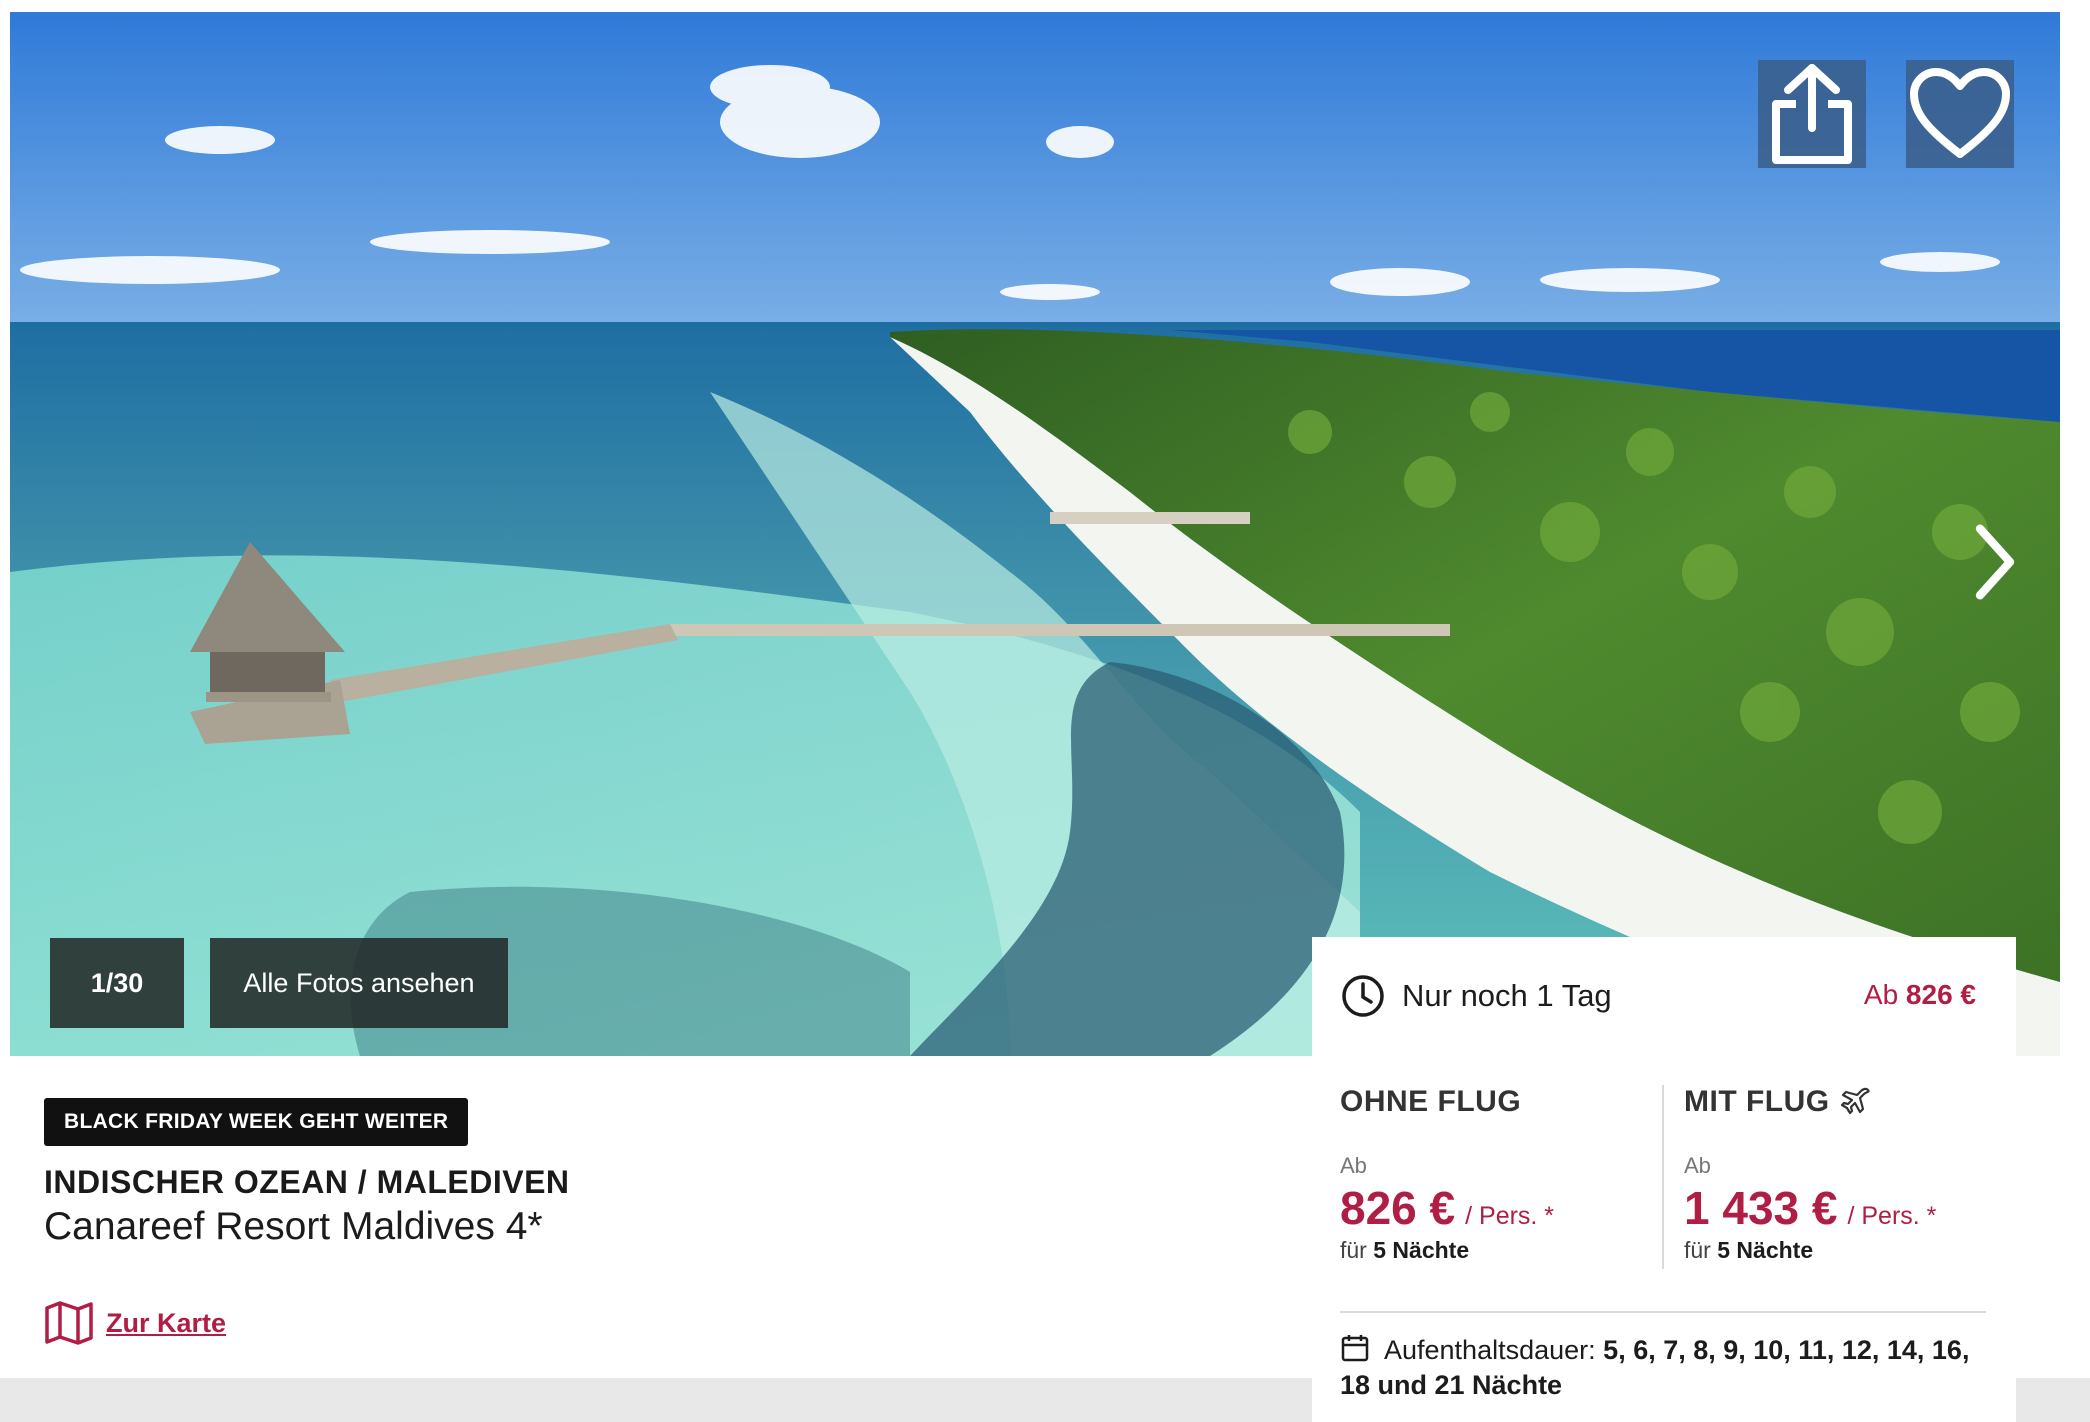 The height and width of the screenshot is (1422, 2090). I want to click on photo-counter: 1/30, so click(117, 983).